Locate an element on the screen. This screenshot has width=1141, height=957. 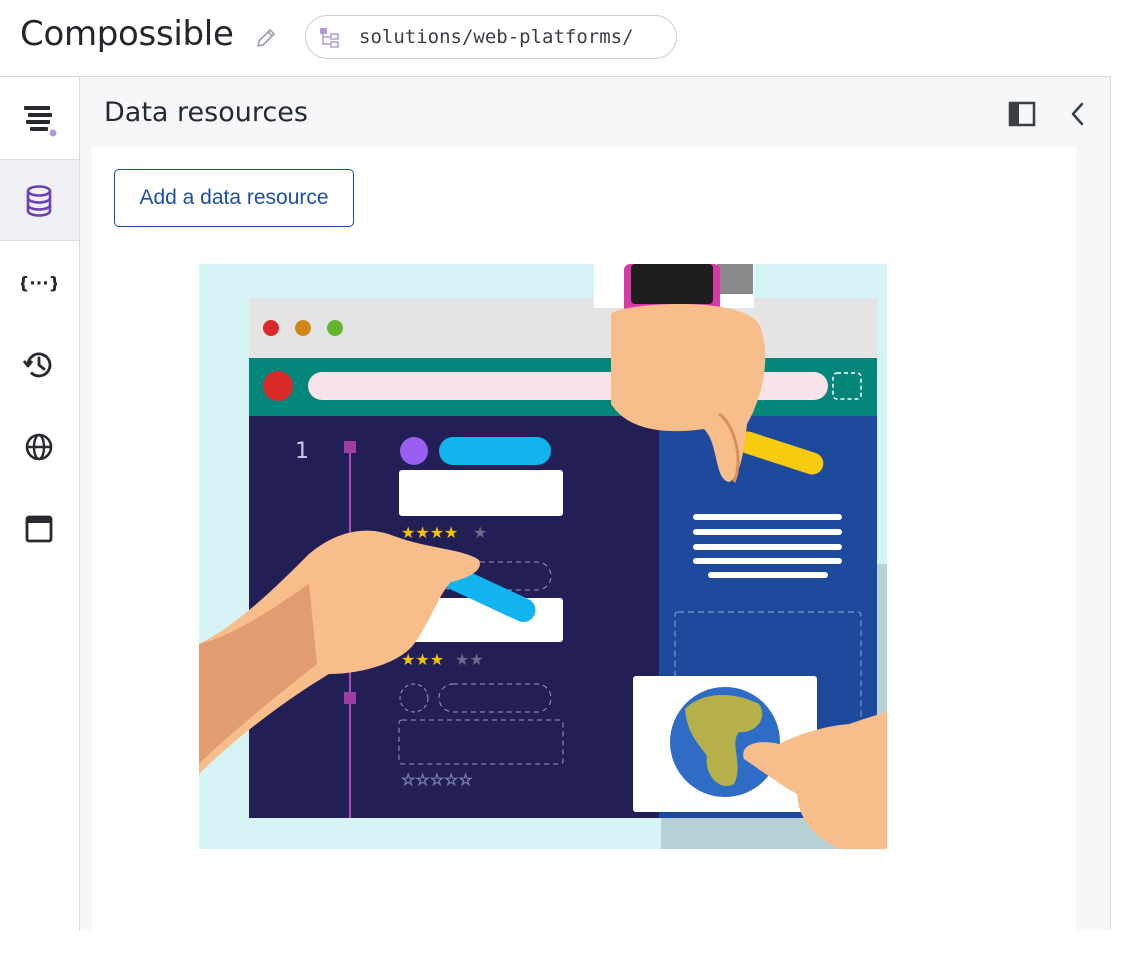
history-icon is located at coordinates (37, 365).